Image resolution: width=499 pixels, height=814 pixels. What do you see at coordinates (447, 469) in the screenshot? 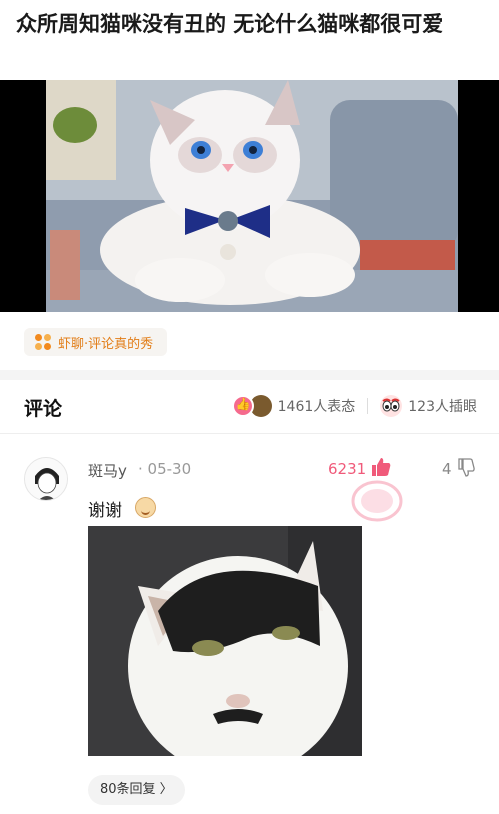
I see `comment-reply-count: 4` at bounding box center [447, 469].